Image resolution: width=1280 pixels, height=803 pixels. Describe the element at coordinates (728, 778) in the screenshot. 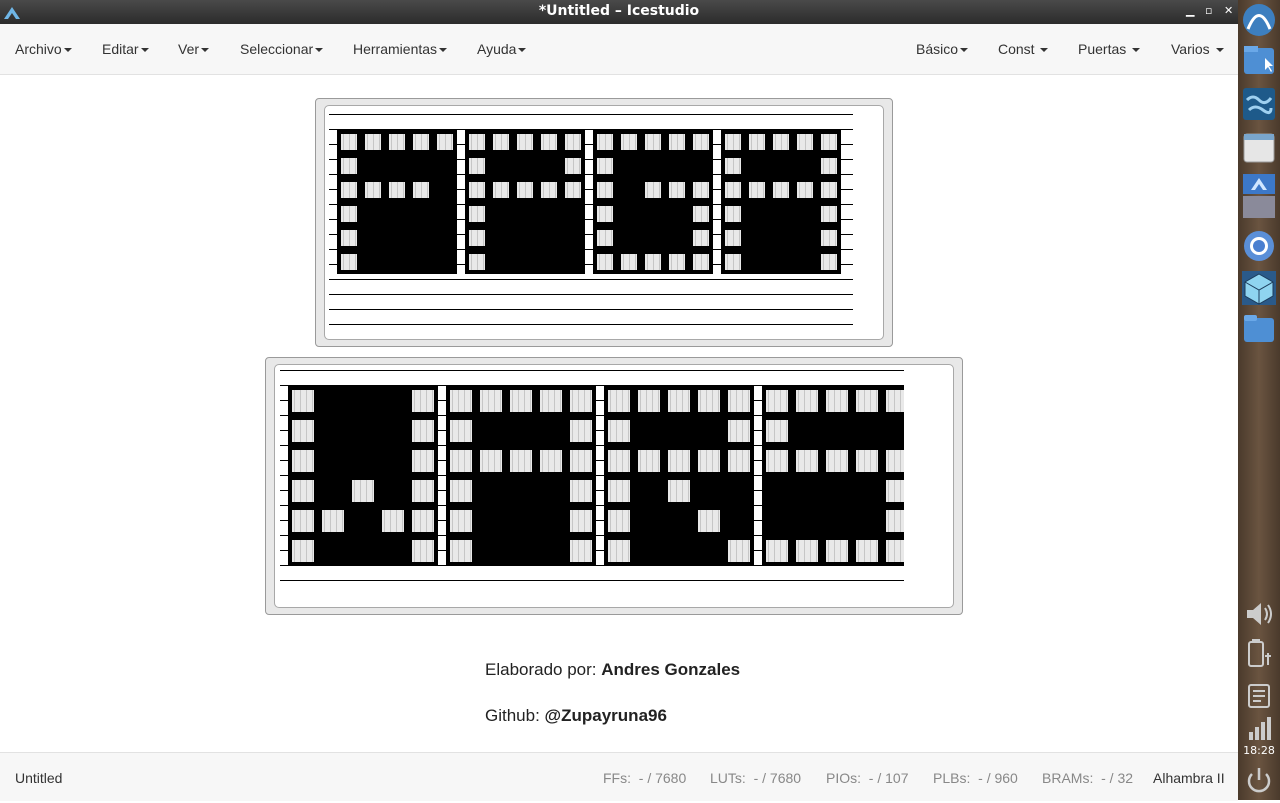

I see `stat-label: LUTs:` at that location.